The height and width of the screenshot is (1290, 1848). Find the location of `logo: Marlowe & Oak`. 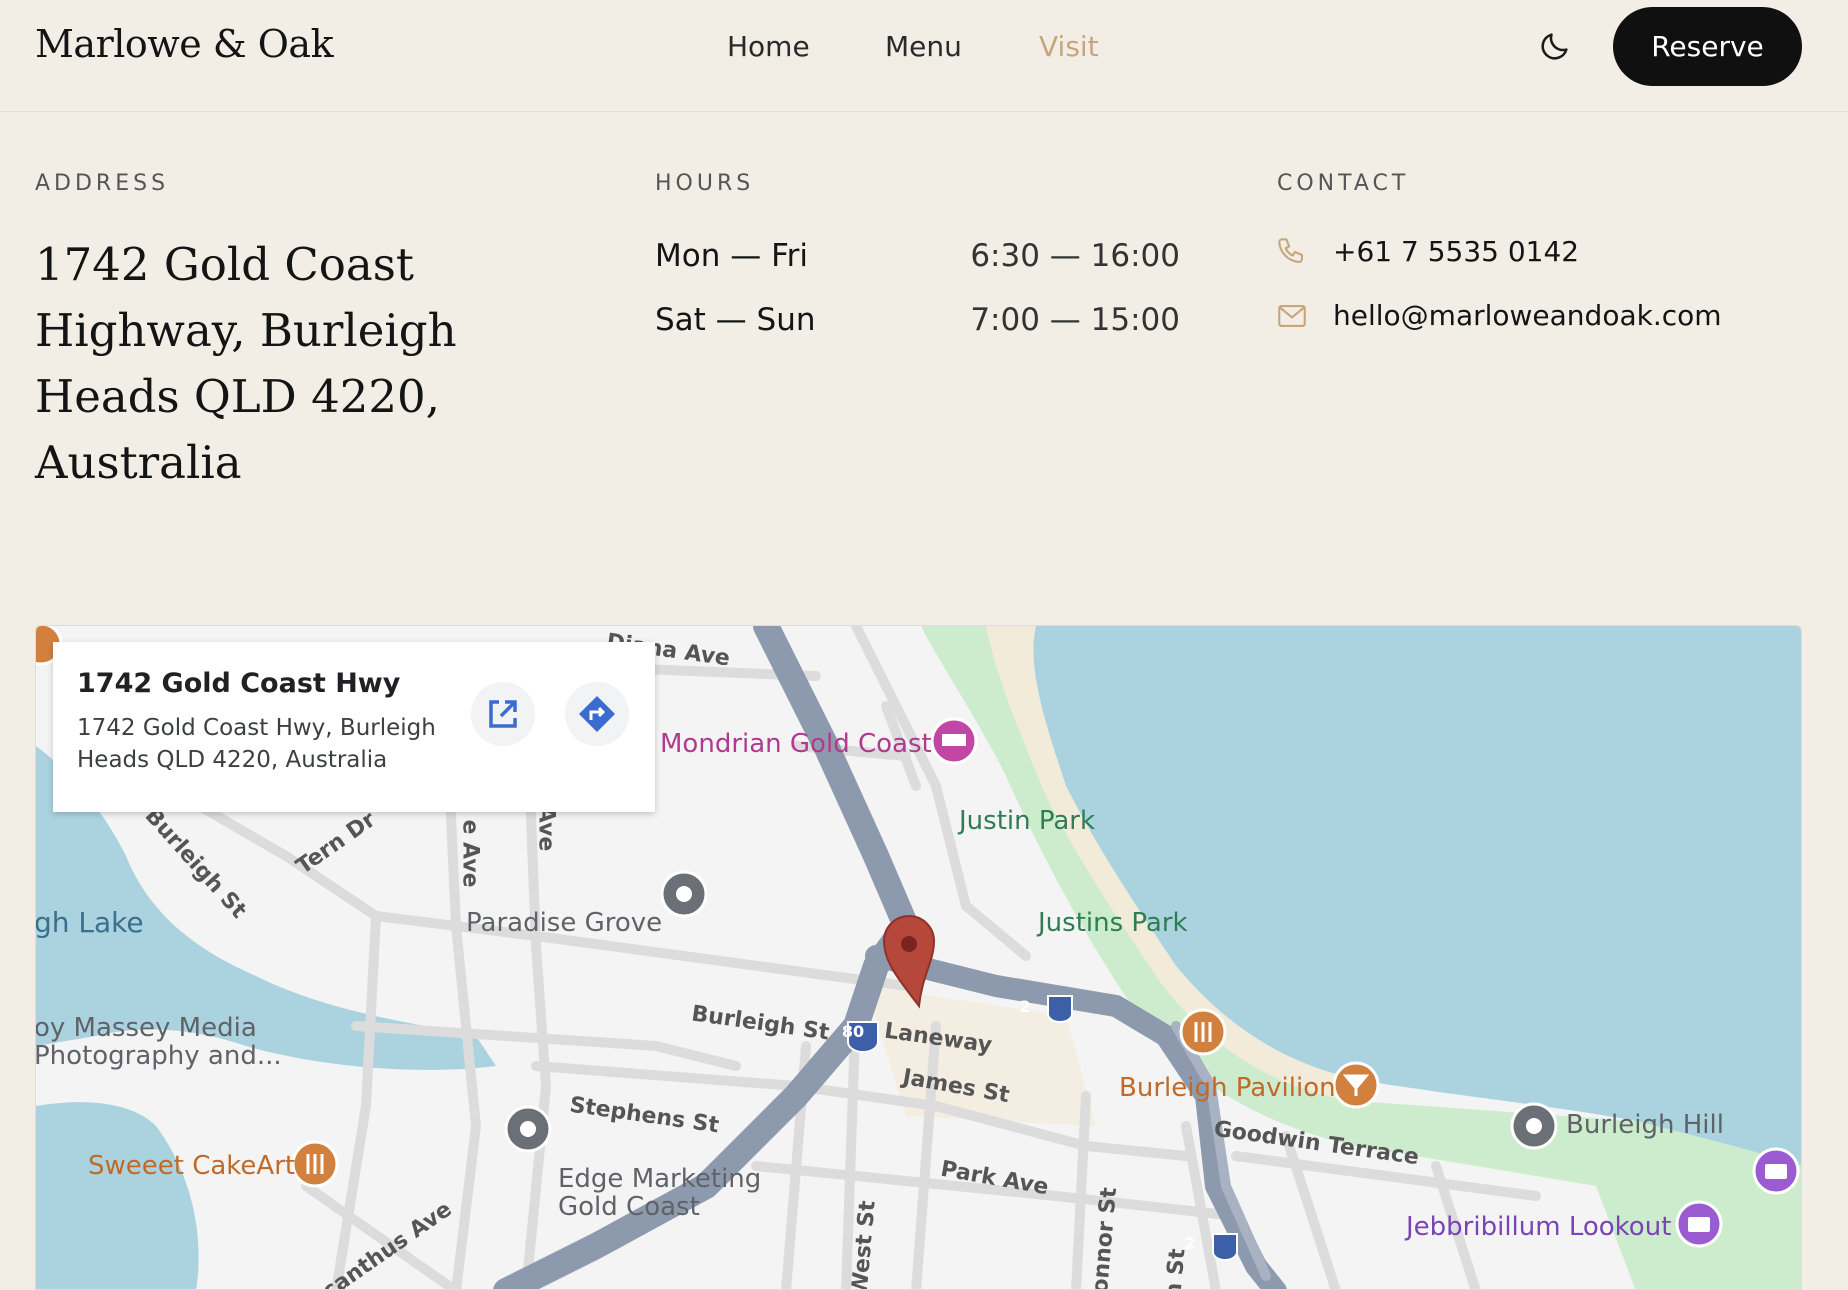

logo: Marlowe & Oak is located at coordinates (184, 44).